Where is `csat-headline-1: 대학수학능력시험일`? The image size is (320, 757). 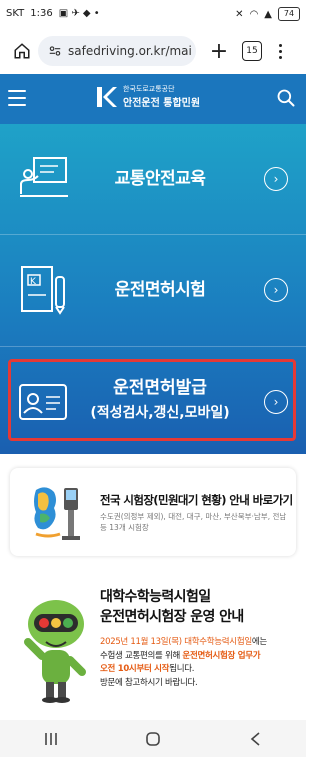
csat-headline-1: 대학수학능력시험일 is located at coordinates (155, 597).